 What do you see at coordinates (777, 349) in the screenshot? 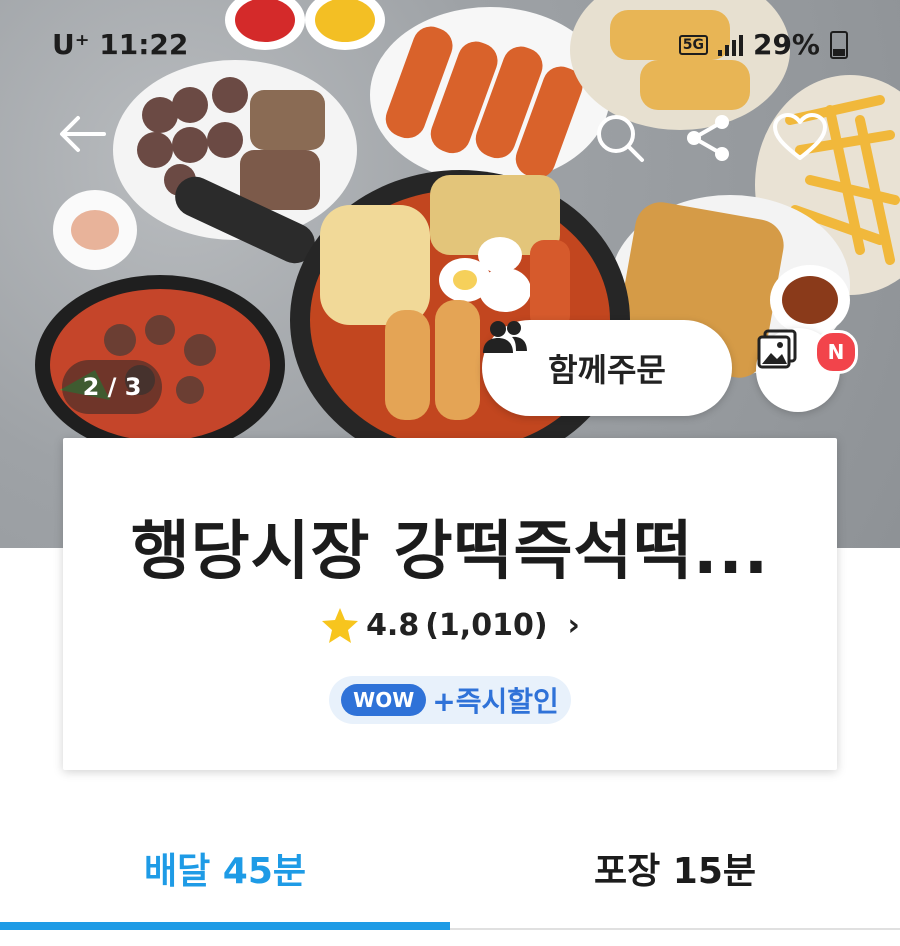
I see `photo-gallery-icon` at bounding box center [777, 349].